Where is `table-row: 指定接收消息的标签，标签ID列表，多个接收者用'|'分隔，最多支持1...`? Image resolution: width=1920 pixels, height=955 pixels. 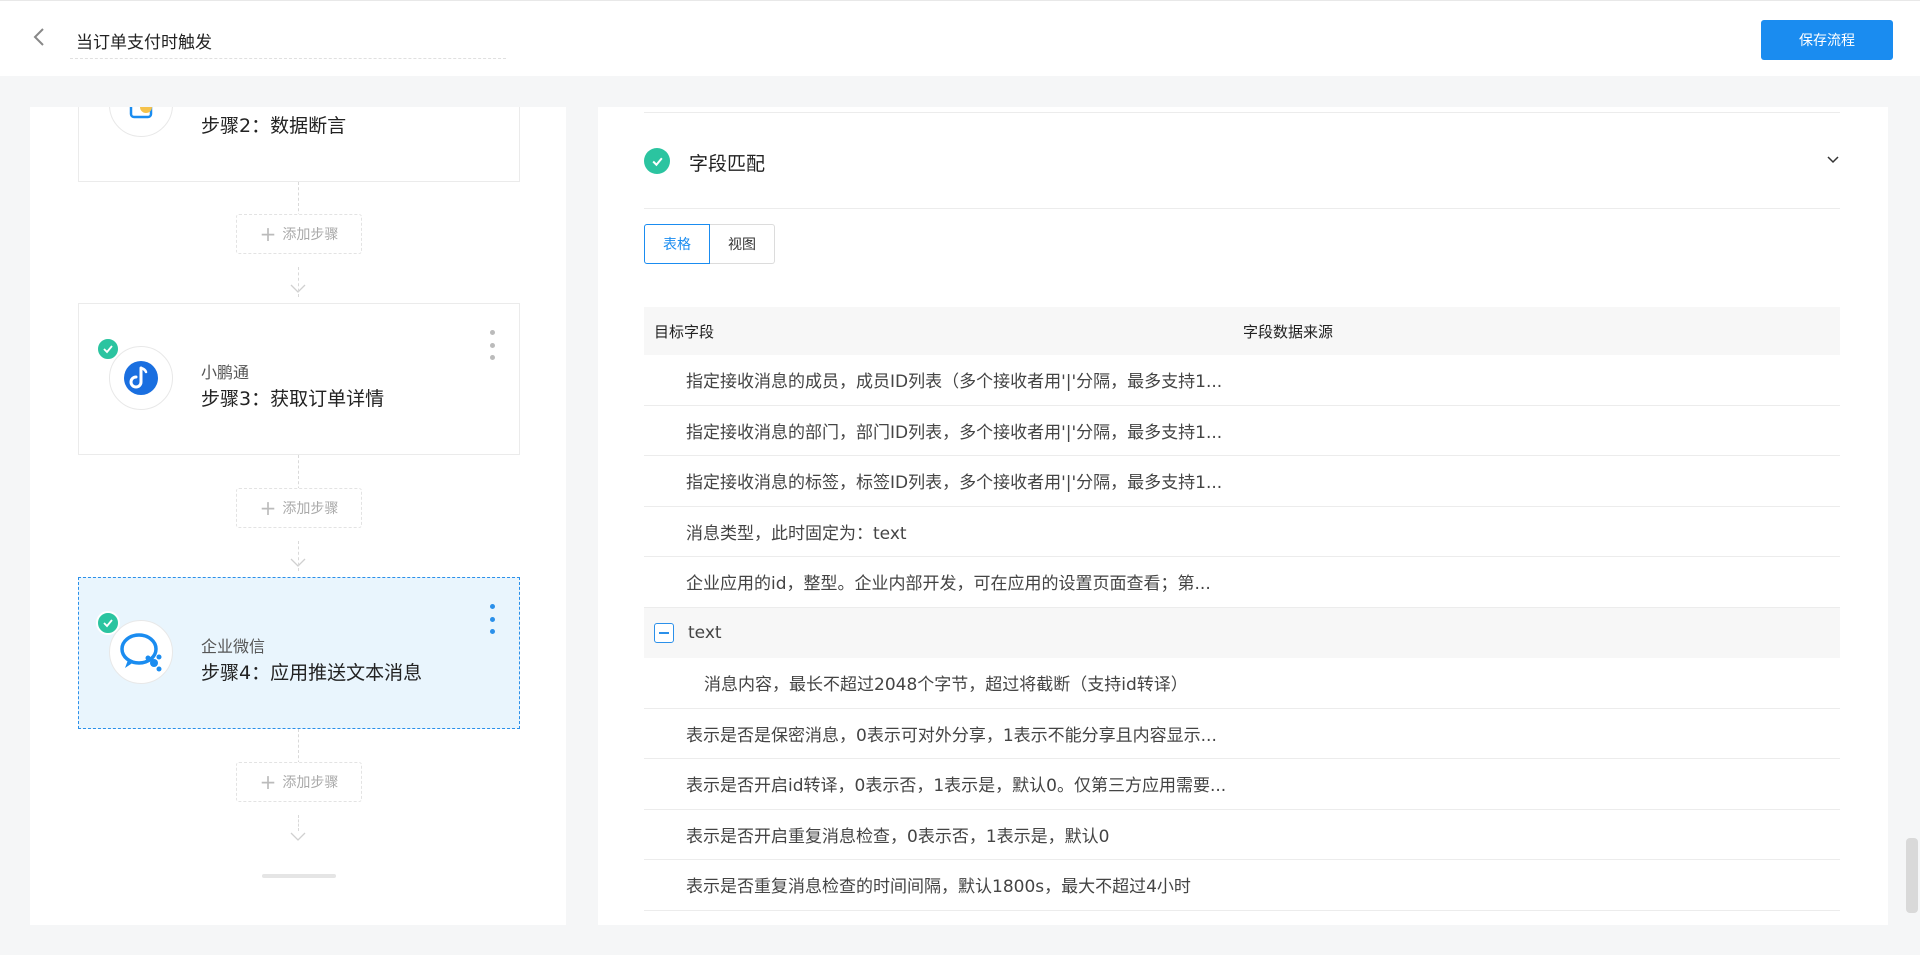 table-row: 指定接收消息的标签，标签ID列表，多个接收者用'|'分隔，最多支持1... is located at coordinates (1242, 481).